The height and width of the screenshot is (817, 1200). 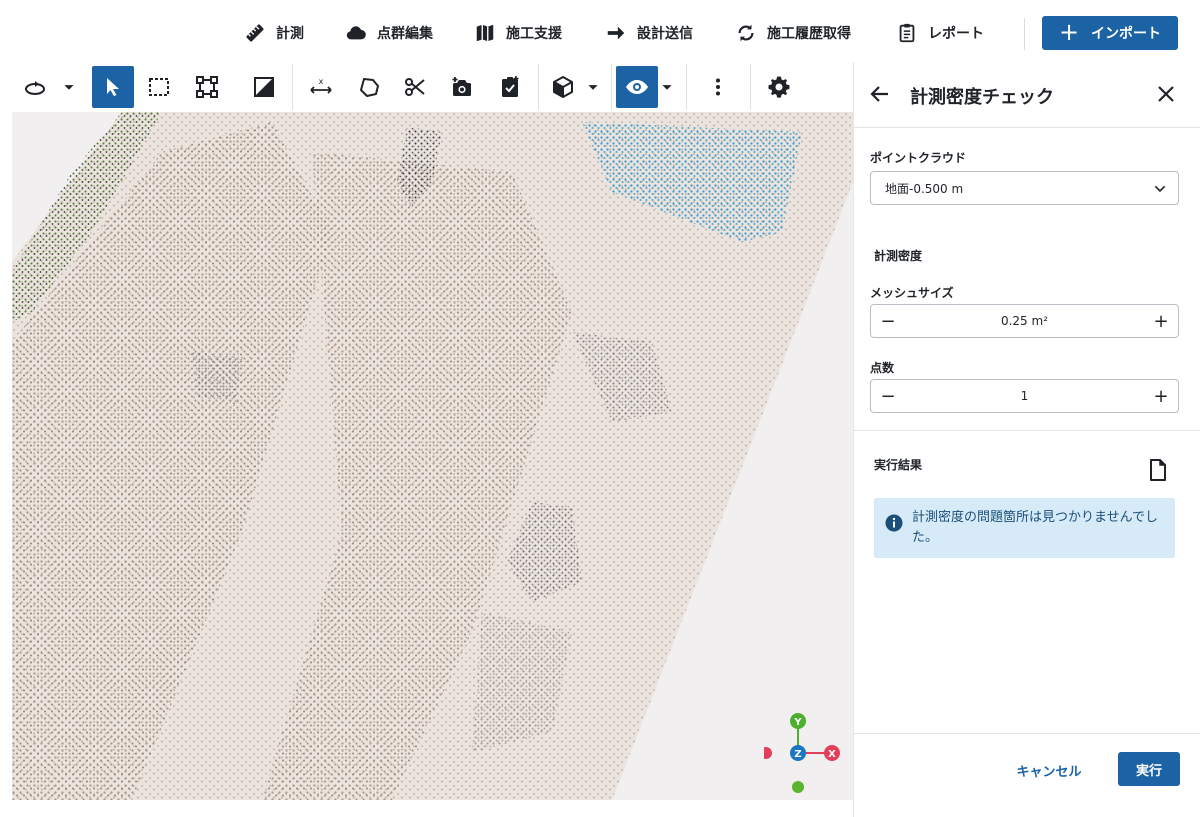 I want to click on more-vert-icon, so click(x=718, y=87).